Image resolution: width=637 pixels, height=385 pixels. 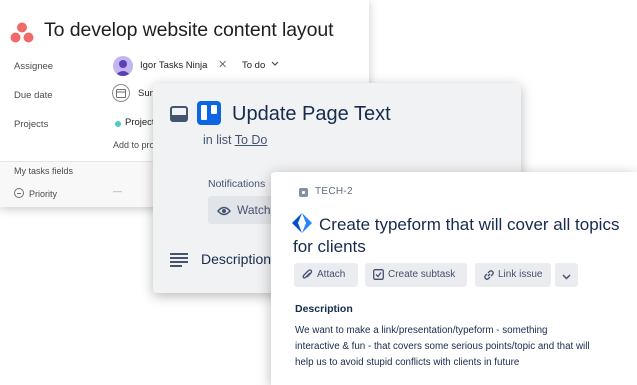 What do you see at coordinates (311, 114) in the screenshot?
I see `card-title: Update Page Text` at bounding box center [311, 114].